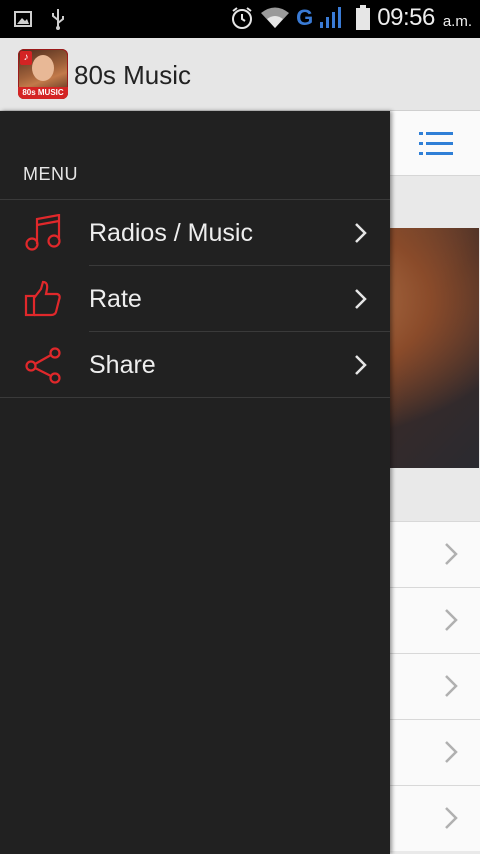 This screenshot has width=480, height=854. I want to click on divider, so click(195, 397).